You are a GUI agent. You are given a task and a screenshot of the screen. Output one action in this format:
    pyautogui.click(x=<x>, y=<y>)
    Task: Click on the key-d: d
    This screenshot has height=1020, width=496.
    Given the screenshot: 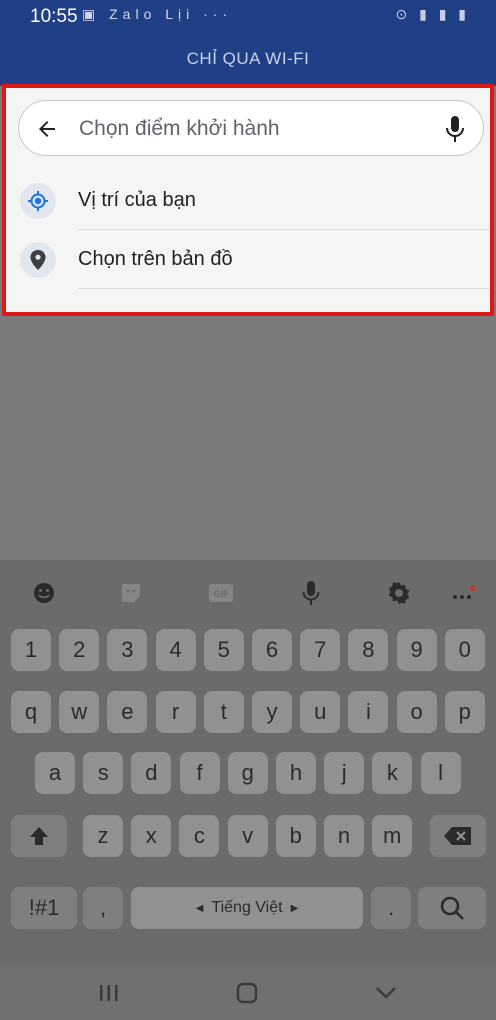 What is the action you would take?
    pyautogui.click(x=151, y=773)
    